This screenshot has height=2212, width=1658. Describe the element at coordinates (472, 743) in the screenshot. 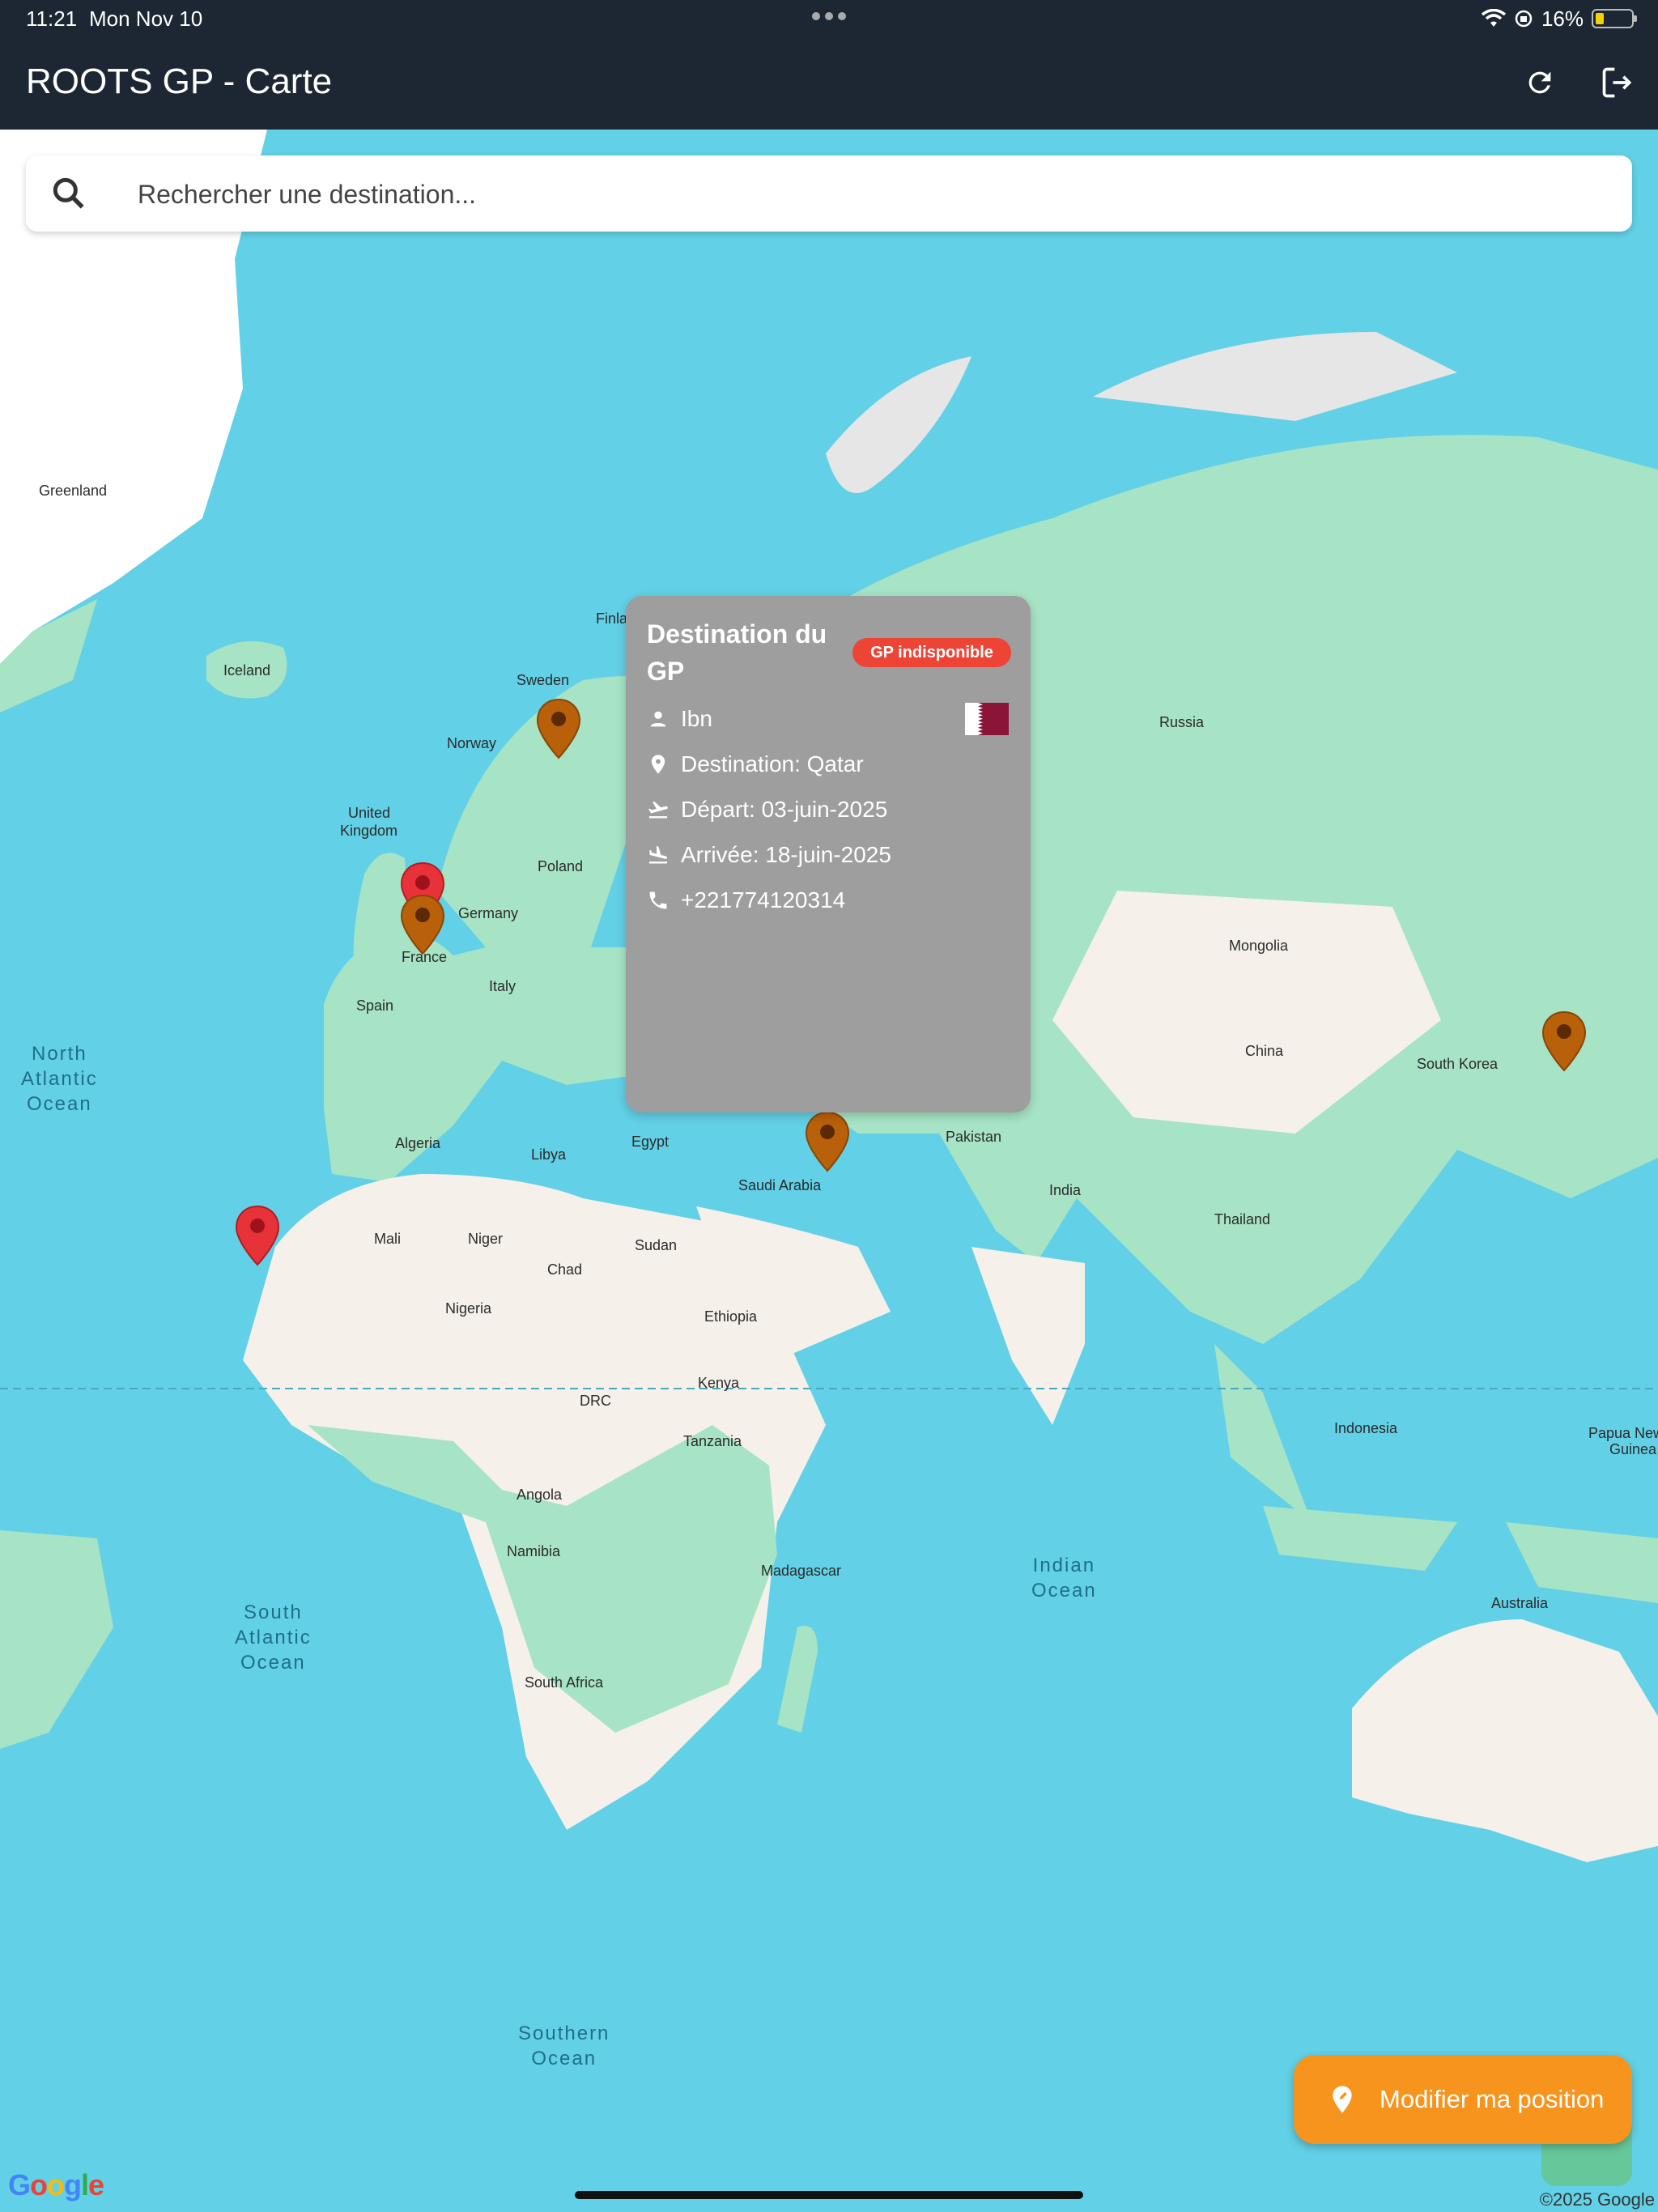

I see `map-label-norway: Norway` at that location.